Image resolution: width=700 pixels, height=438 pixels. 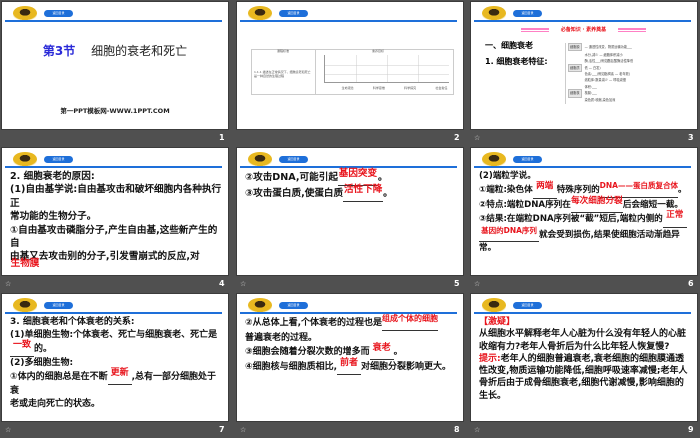 What do you see at coordinates (314, 323) in the screenshot?
I see `text: ②从总体上看,个体衰老的过程也是` at bounding box center [314, 323].